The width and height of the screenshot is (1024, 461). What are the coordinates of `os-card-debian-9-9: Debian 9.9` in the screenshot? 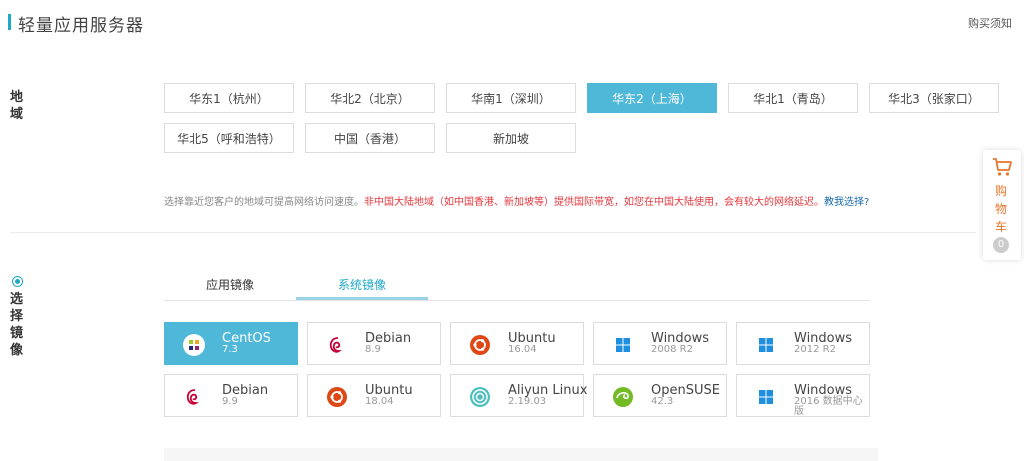 It's located at (231, 395).